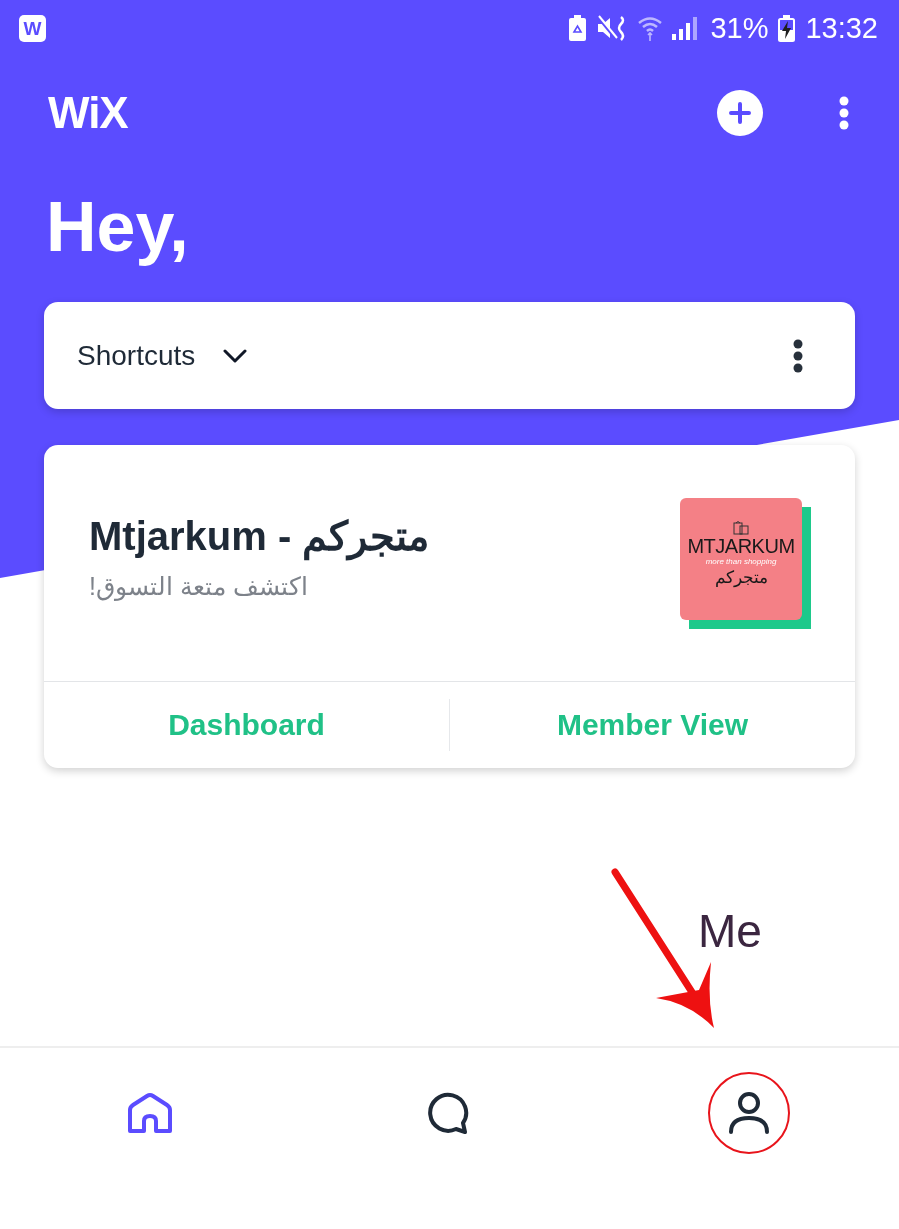  Describe the element at coordinates (32, 28) in the screenshot. I see `app-badge: W` at that location.